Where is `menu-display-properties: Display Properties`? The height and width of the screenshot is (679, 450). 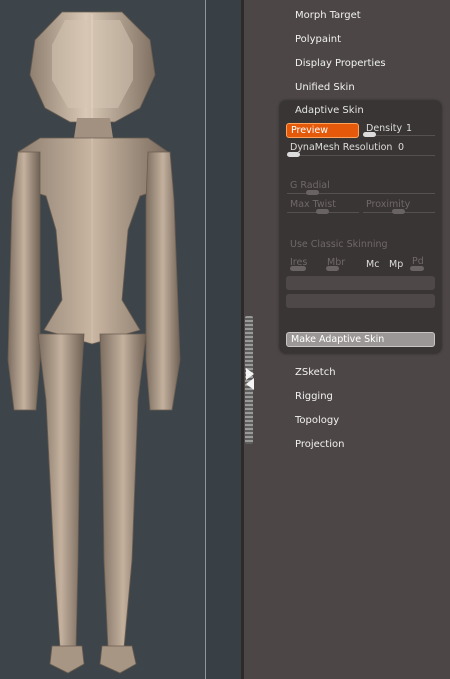
menu-display-properties: Display Properties is located at coordinates (340, 63).